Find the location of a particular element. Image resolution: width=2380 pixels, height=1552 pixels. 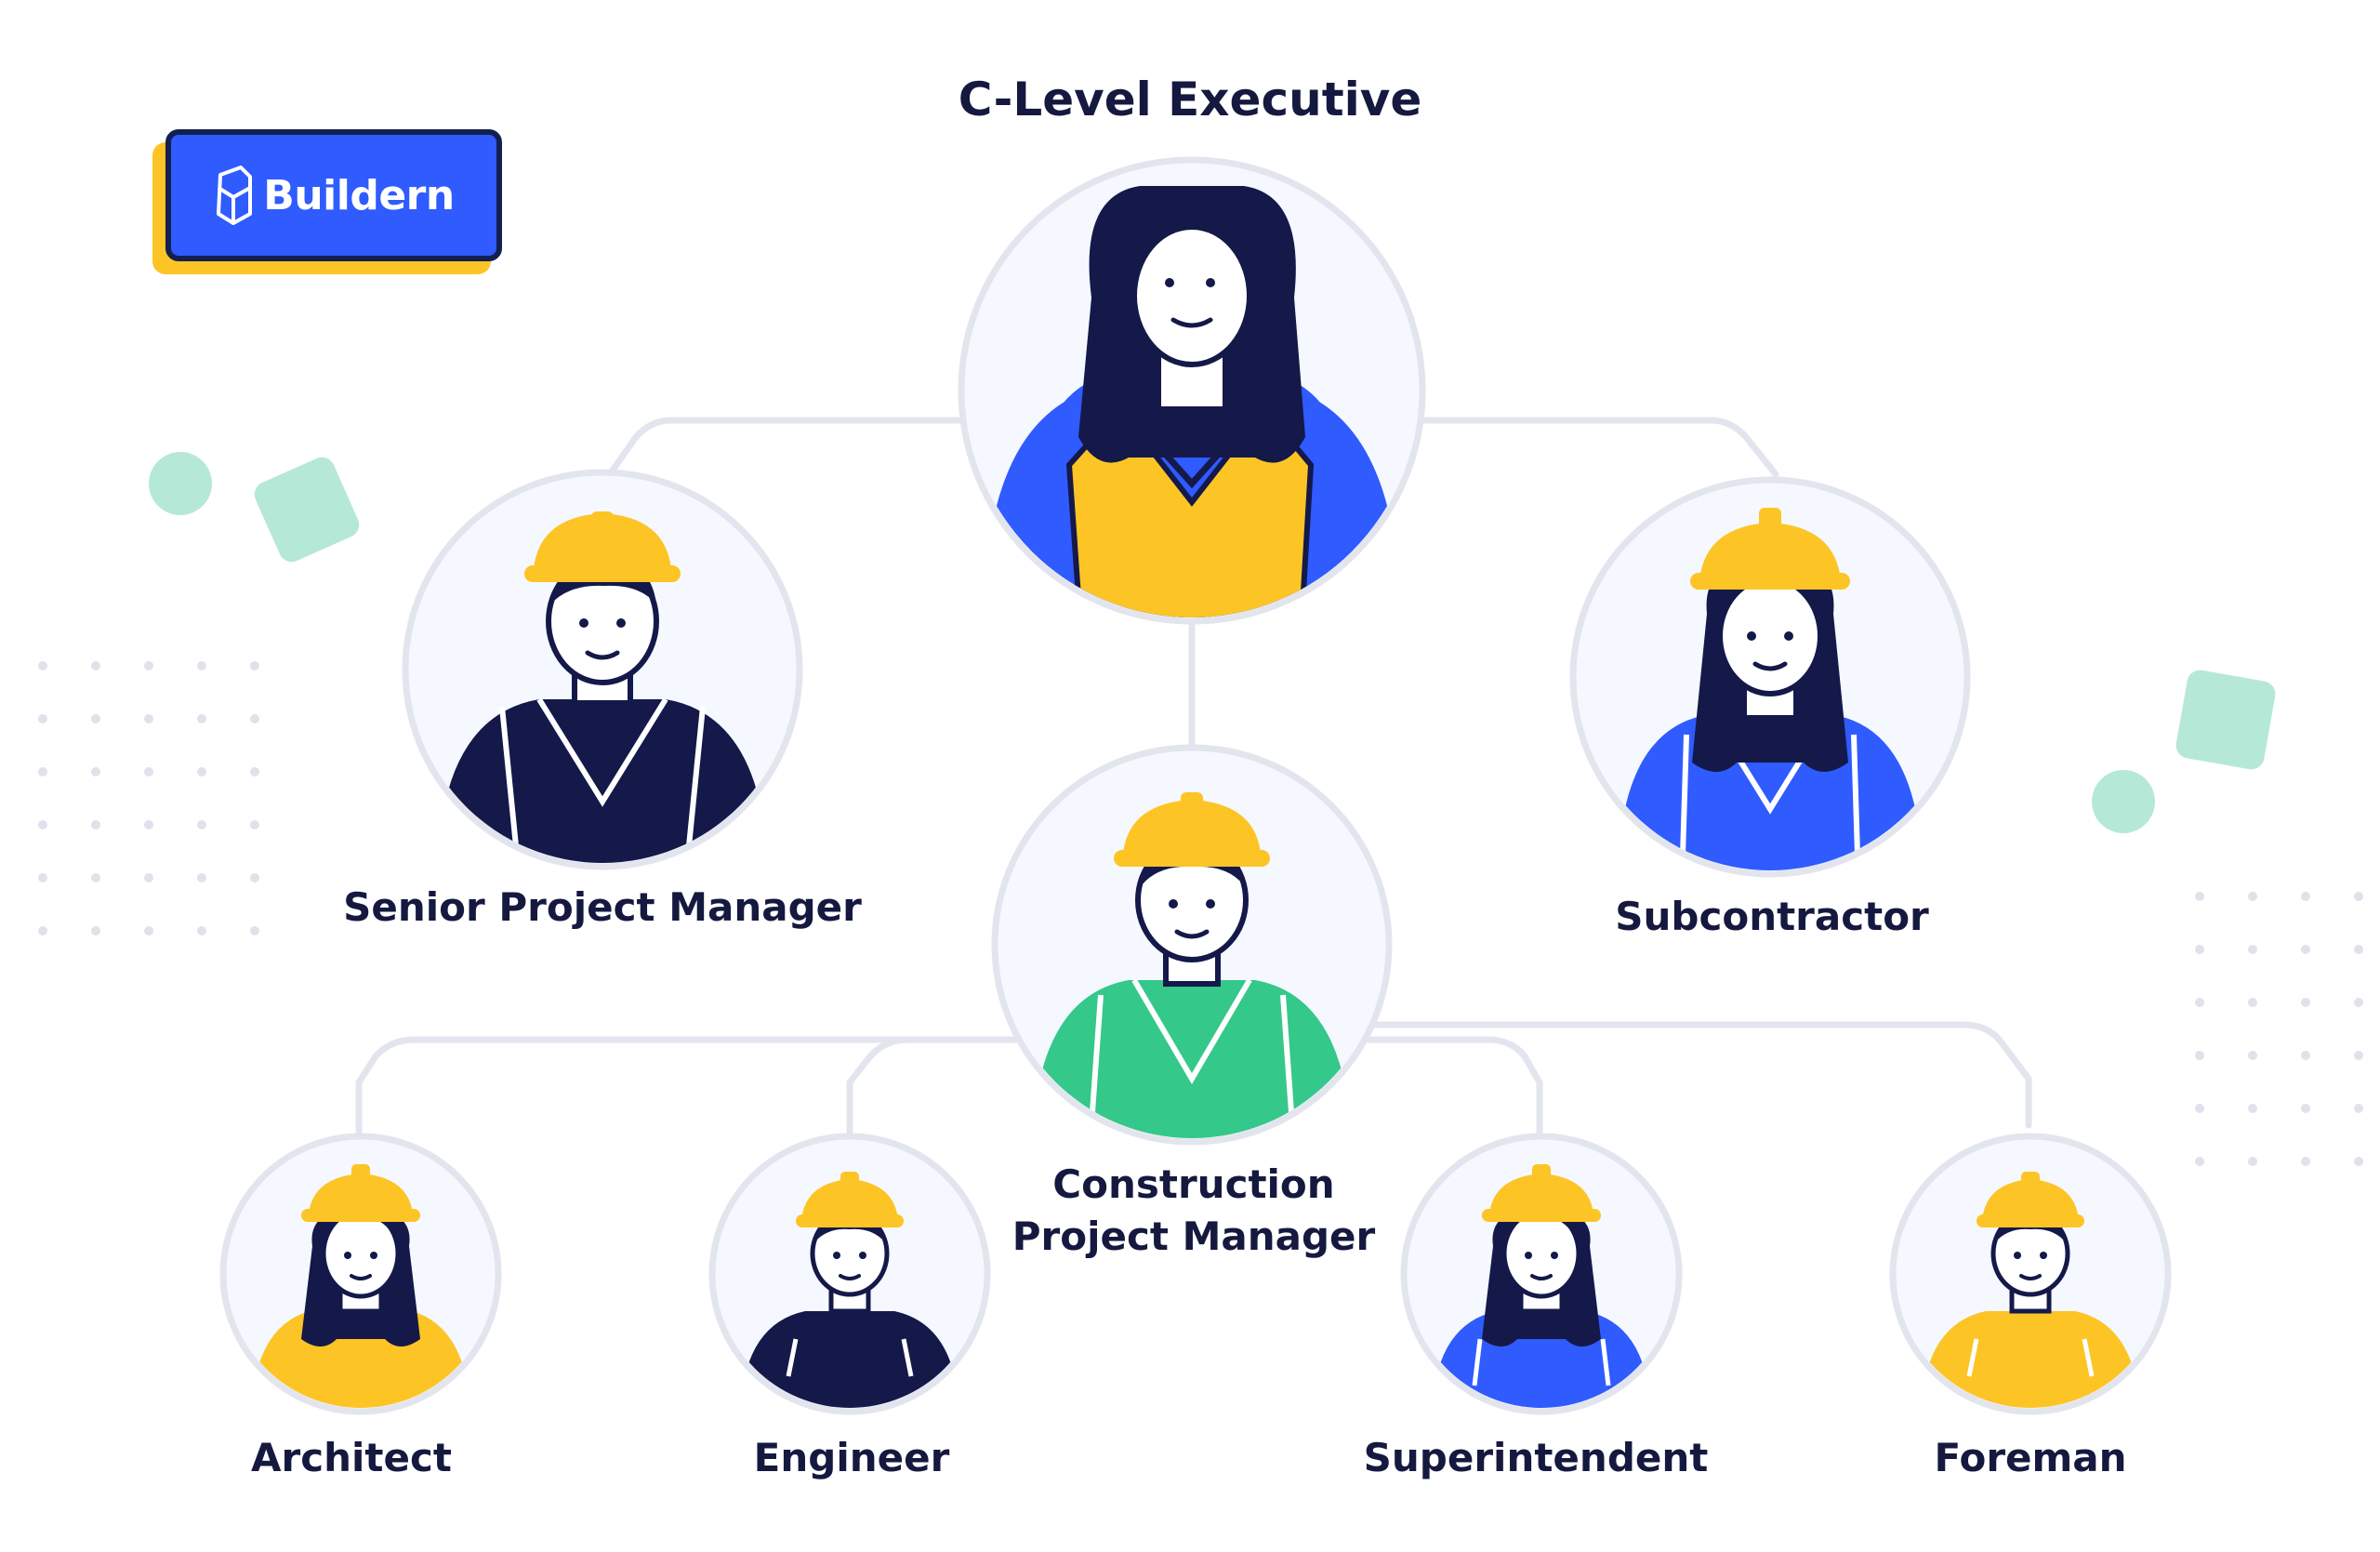

construction-pm-line-1: Construction is located at coordinates (1193, 1184).